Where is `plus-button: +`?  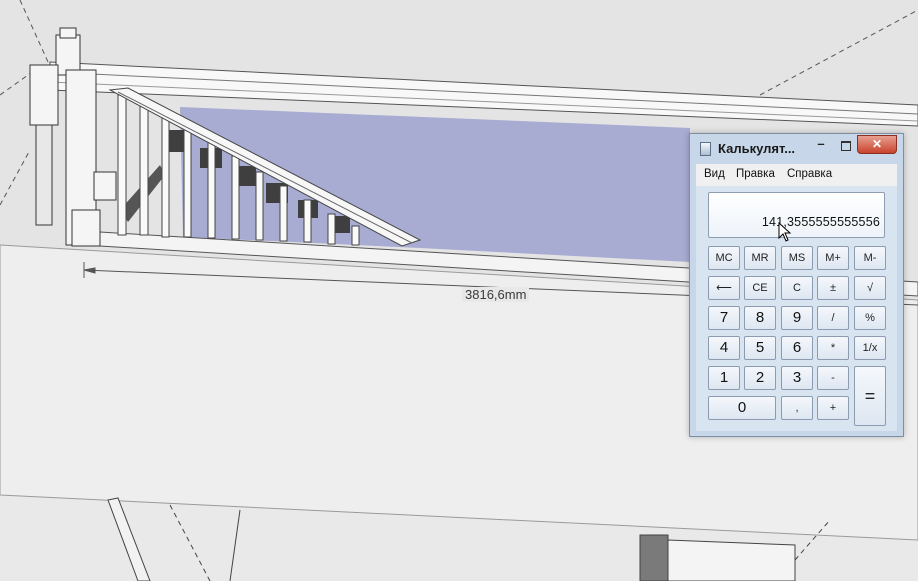 plus-button: + is located at coordinates (833, 408).